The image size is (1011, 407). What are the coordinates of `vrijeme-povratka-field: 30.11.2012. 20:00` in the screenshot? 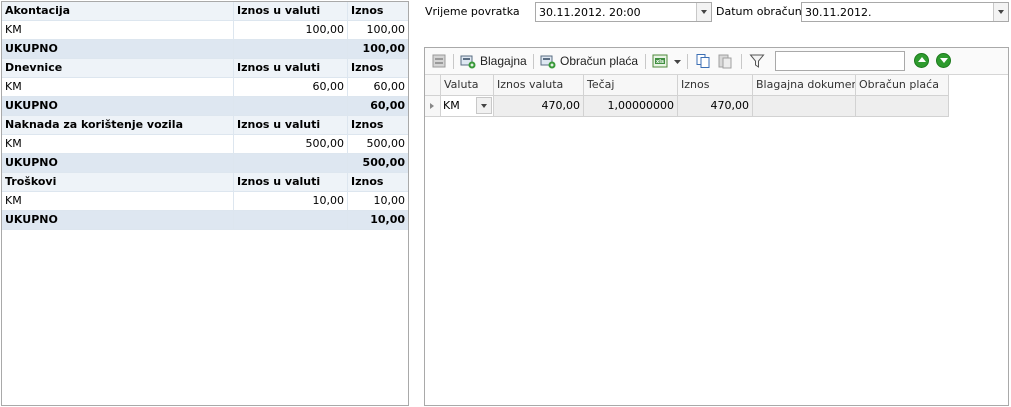 It's located at (623, 12).